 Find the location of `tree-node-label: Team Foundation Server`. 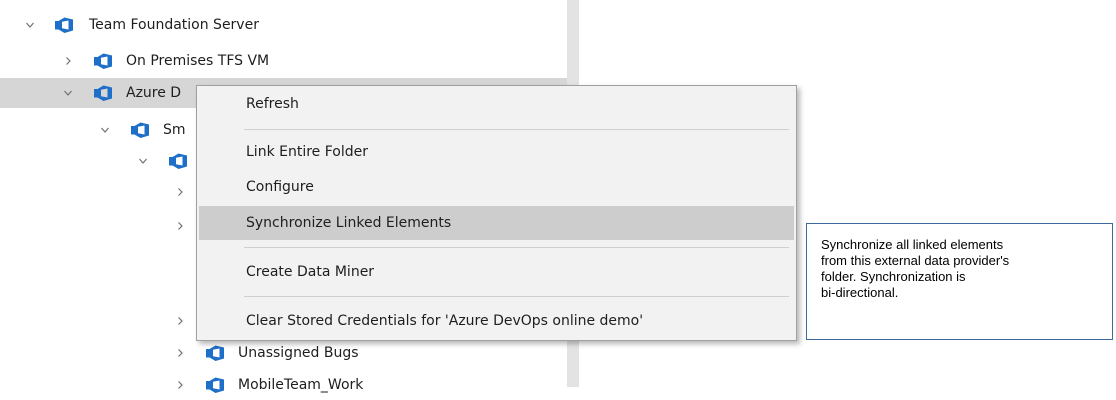

tree-node-label: Team Foundation Server is located at coordinates (174, 25).